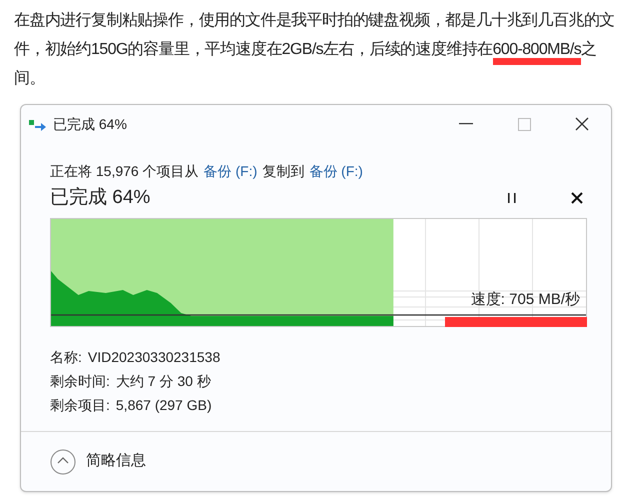 The width and height of the screenshot is (627, 500). I want to click on pause-icon, so click(512, 198).